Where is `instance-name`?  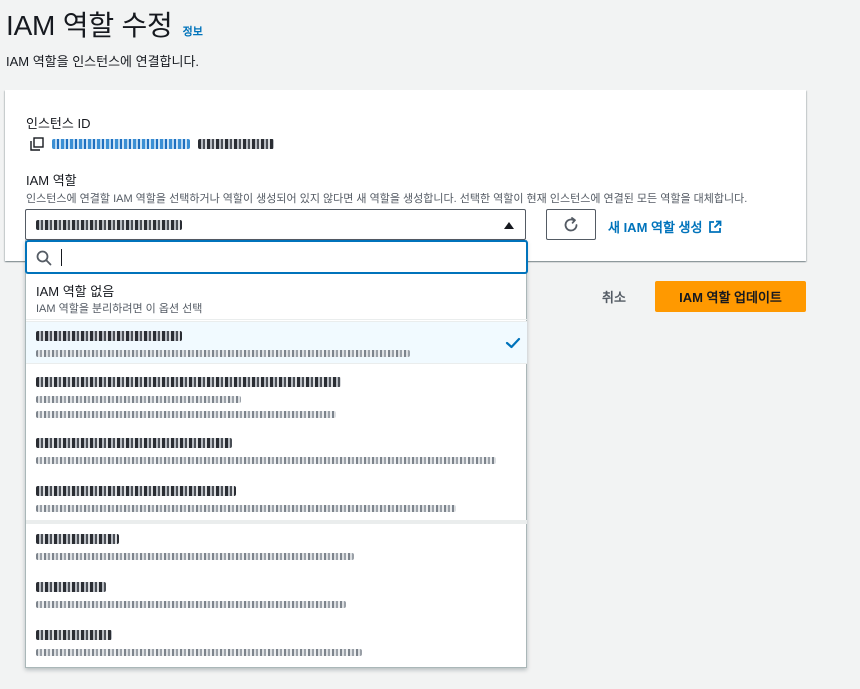 instance-name is located at coordinates (236, 144).